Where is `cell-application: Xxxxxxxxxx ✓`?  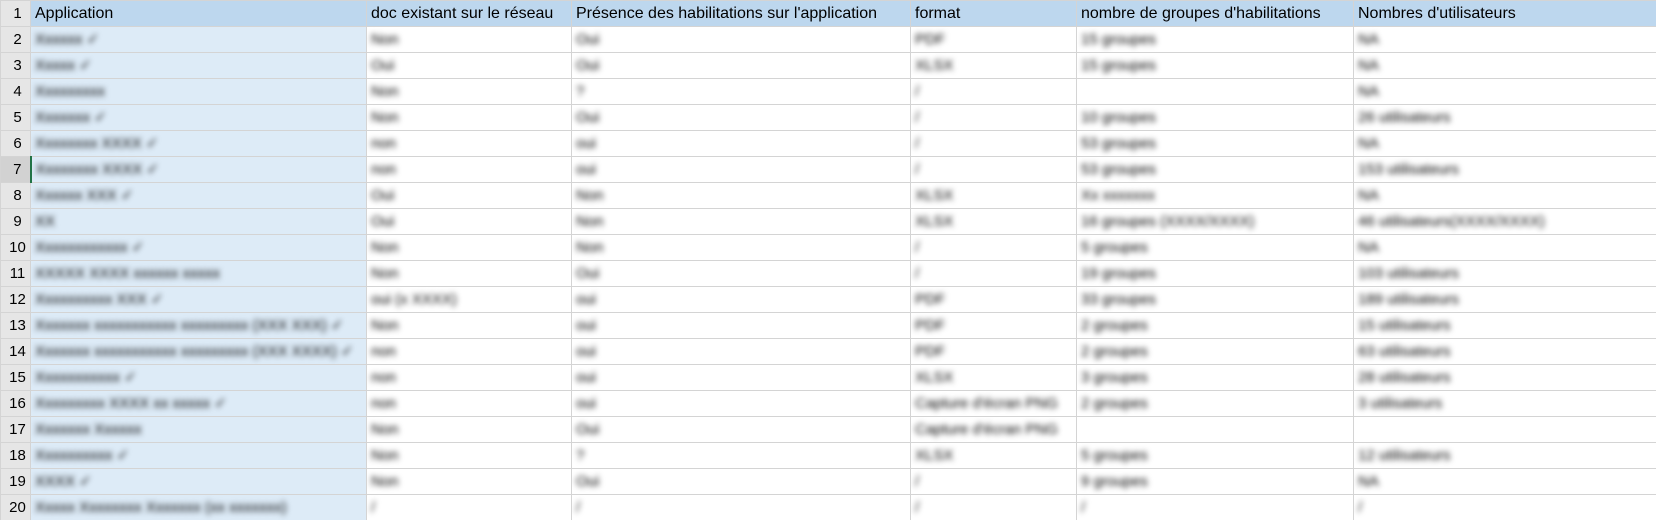
cell-application: Xxxxxxxxxx ✓ is located at coordinates (198, 455).